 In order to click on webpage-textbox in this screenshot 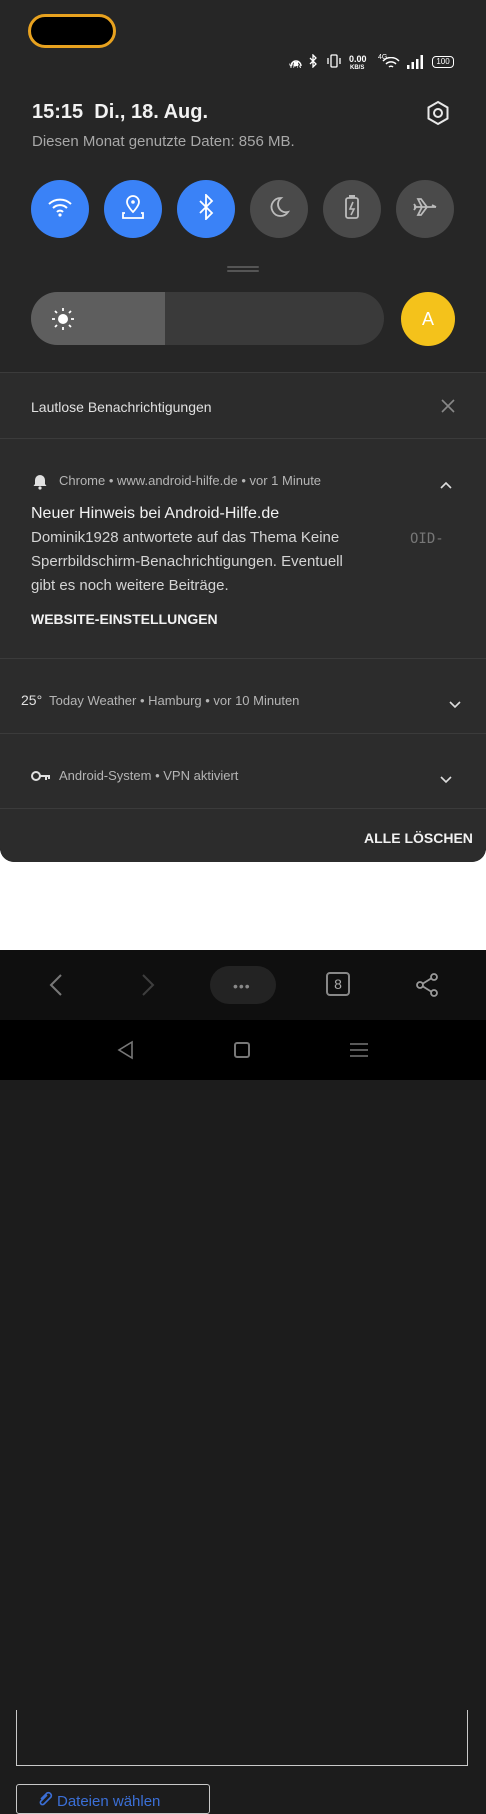, I will do `click(242, 1738)`.